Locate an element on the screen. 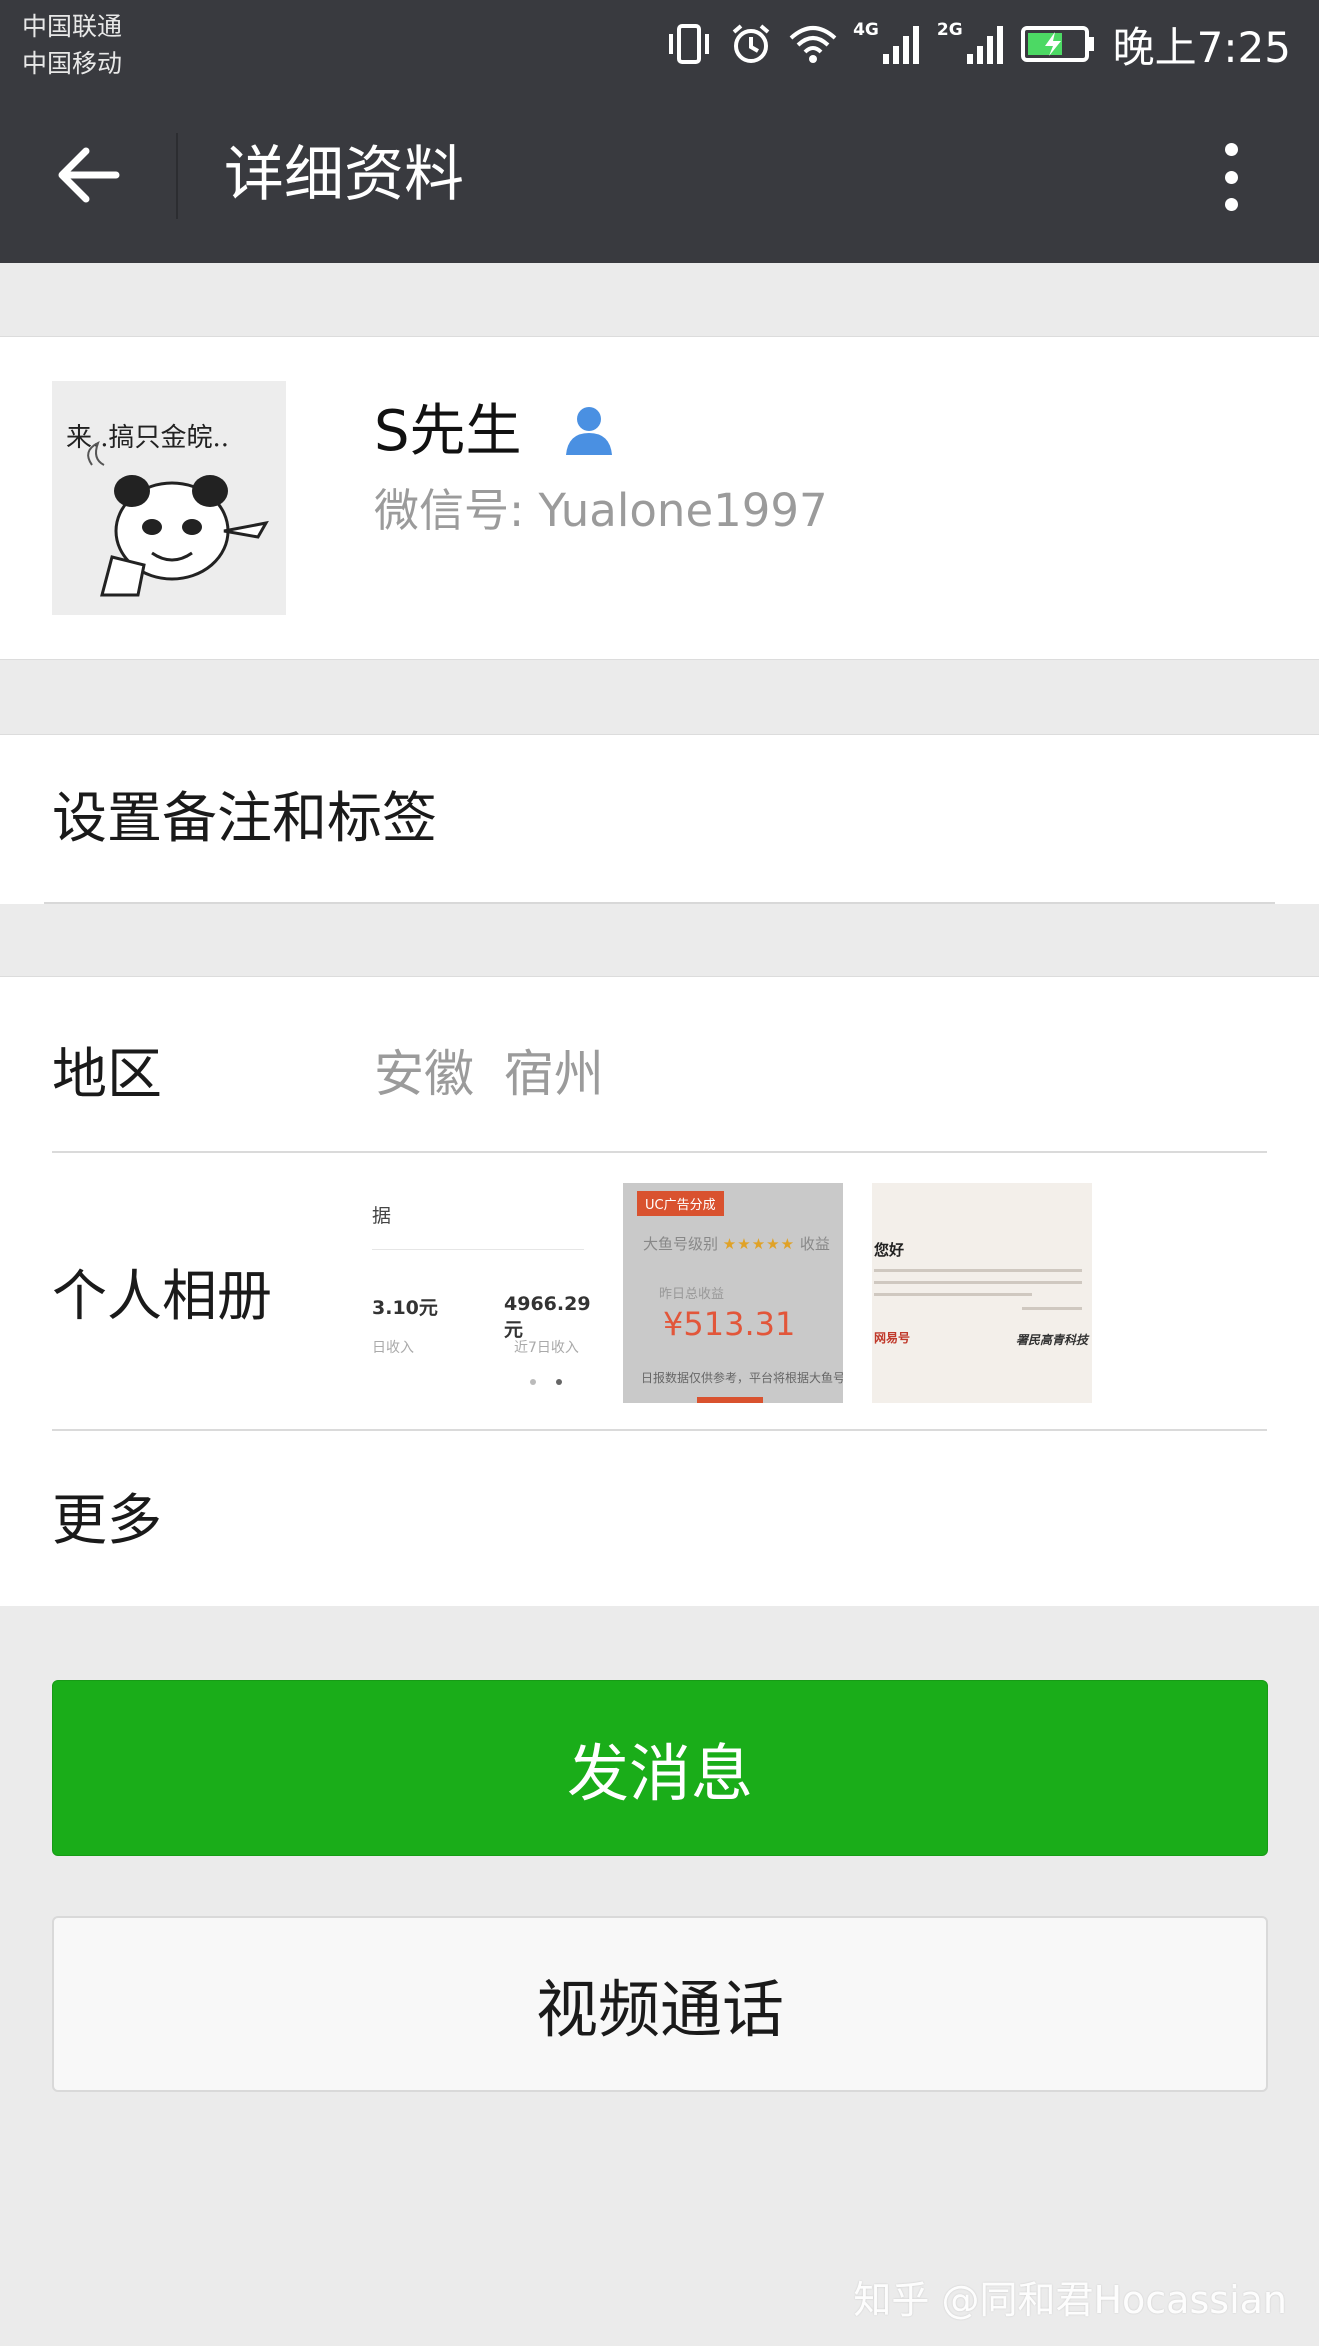  rating-stars: ★★★★★ is located at coordinates (759, 1244).